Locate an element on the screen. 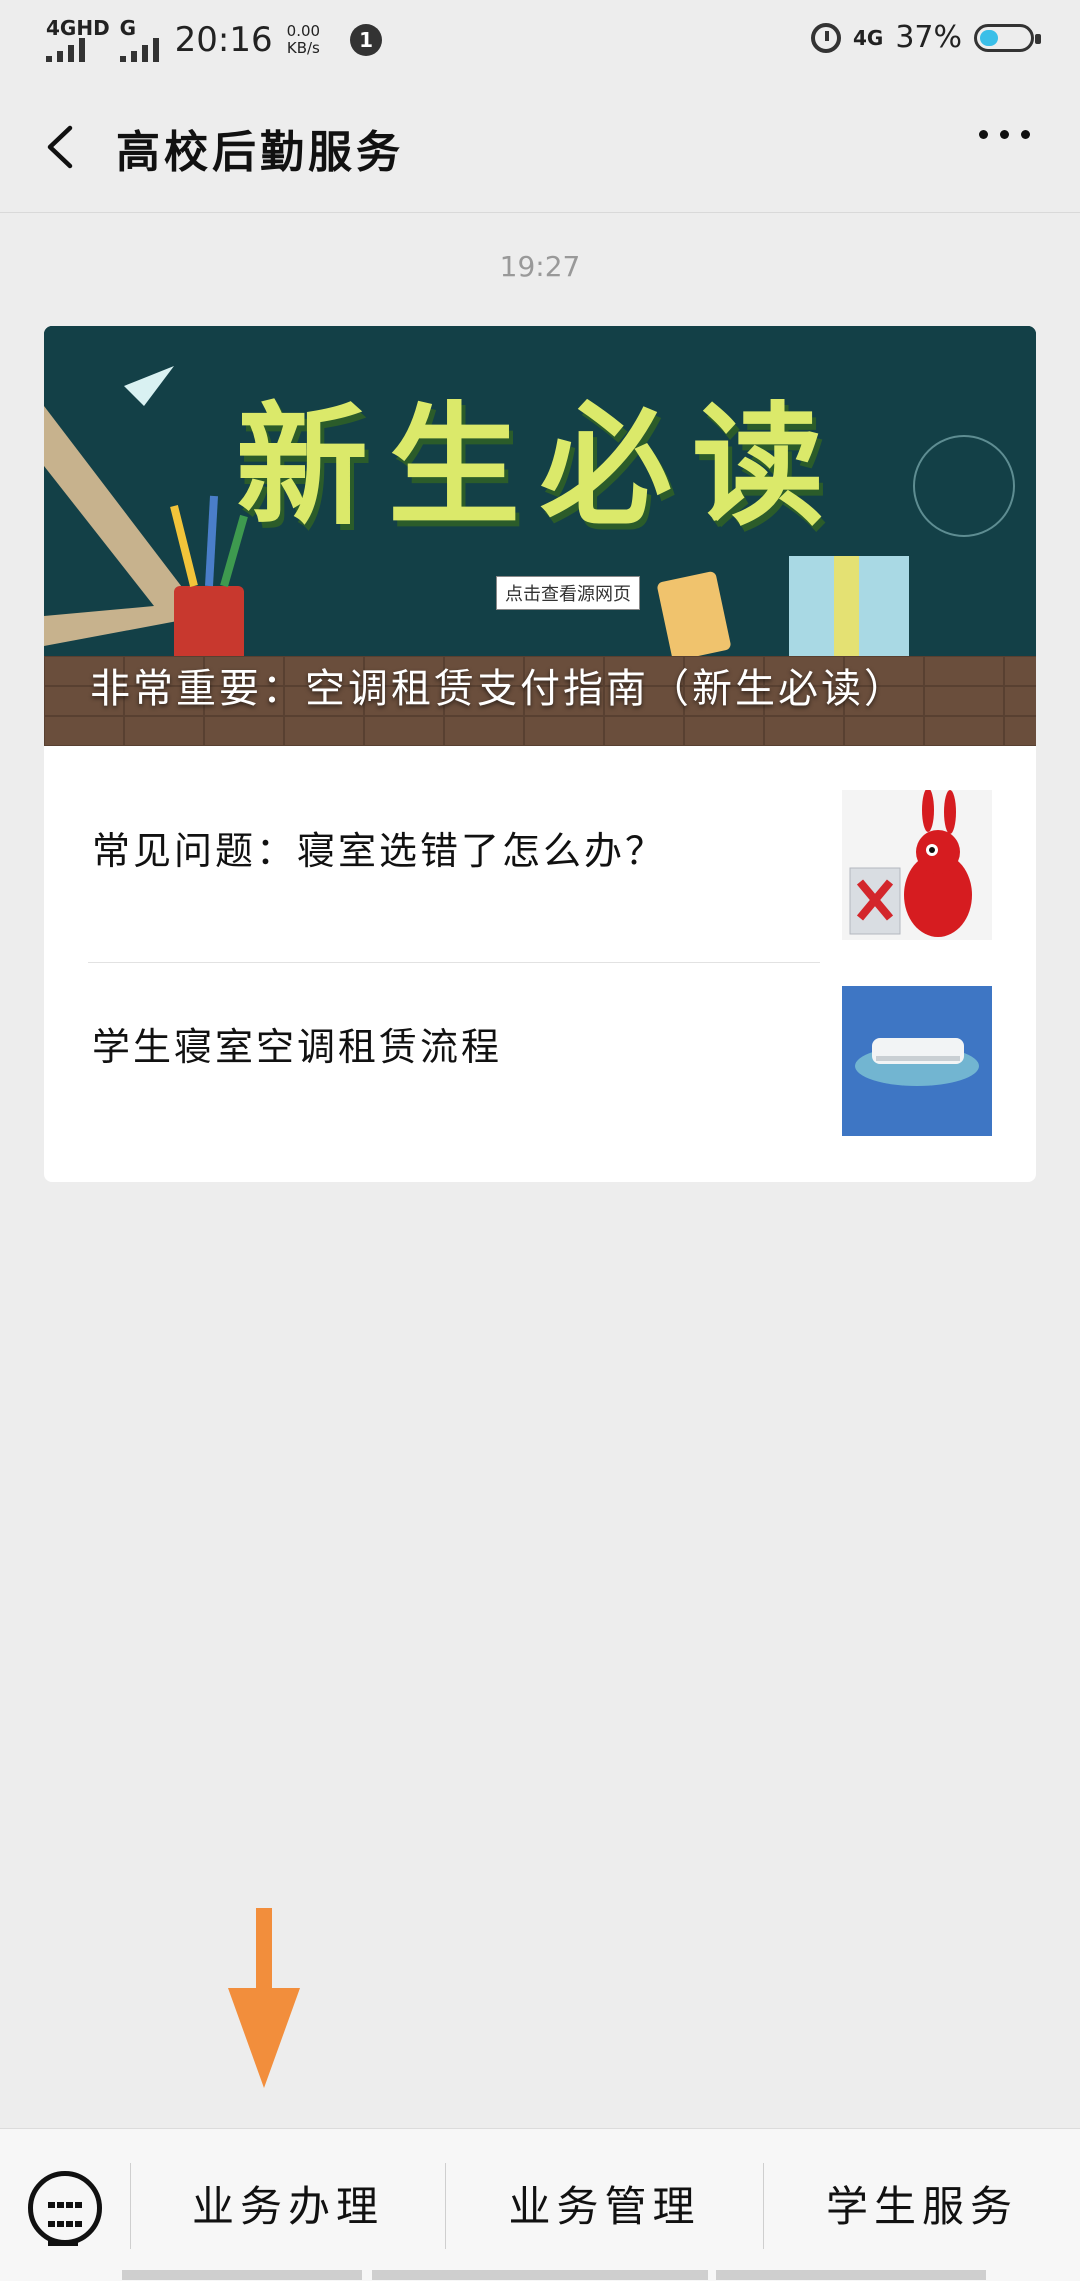 Image resolution: width=1080 pixels, height=2281 pixels. battery-fill is located at coordinates (989, 37).